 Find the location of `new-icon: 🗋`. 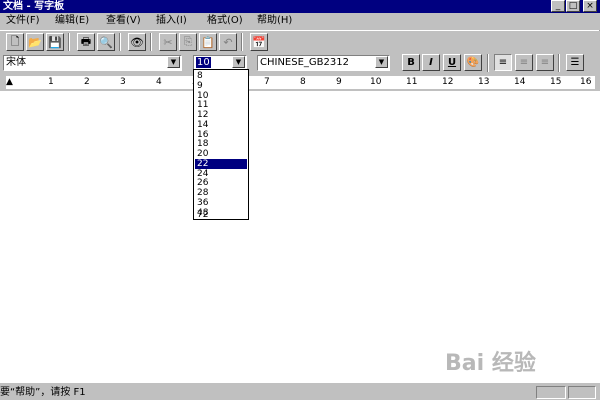

new-icon: 🗋 is located at coordinates (15, 42).